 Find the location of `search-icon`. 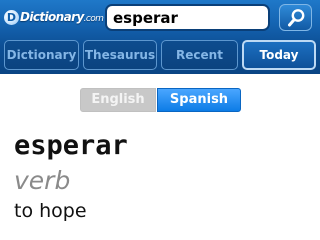

search-icon is located at coordinates (296, 18).